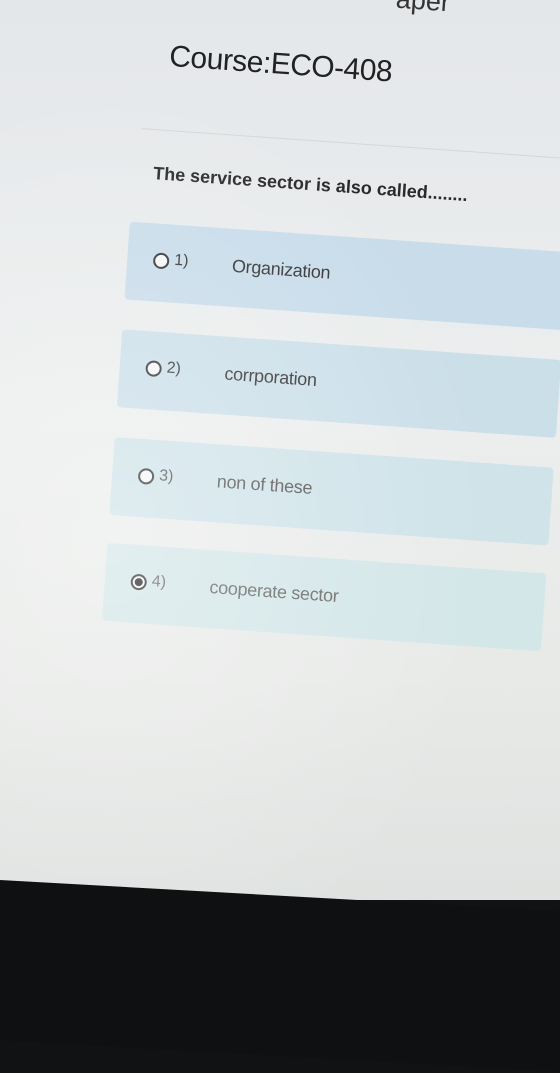 This screenshot has height=1073, width=560. What do you see at coordinates (342, 276) in the screenshot?
I see `option-1: 1) Organization` at bounding box center [342, 276].